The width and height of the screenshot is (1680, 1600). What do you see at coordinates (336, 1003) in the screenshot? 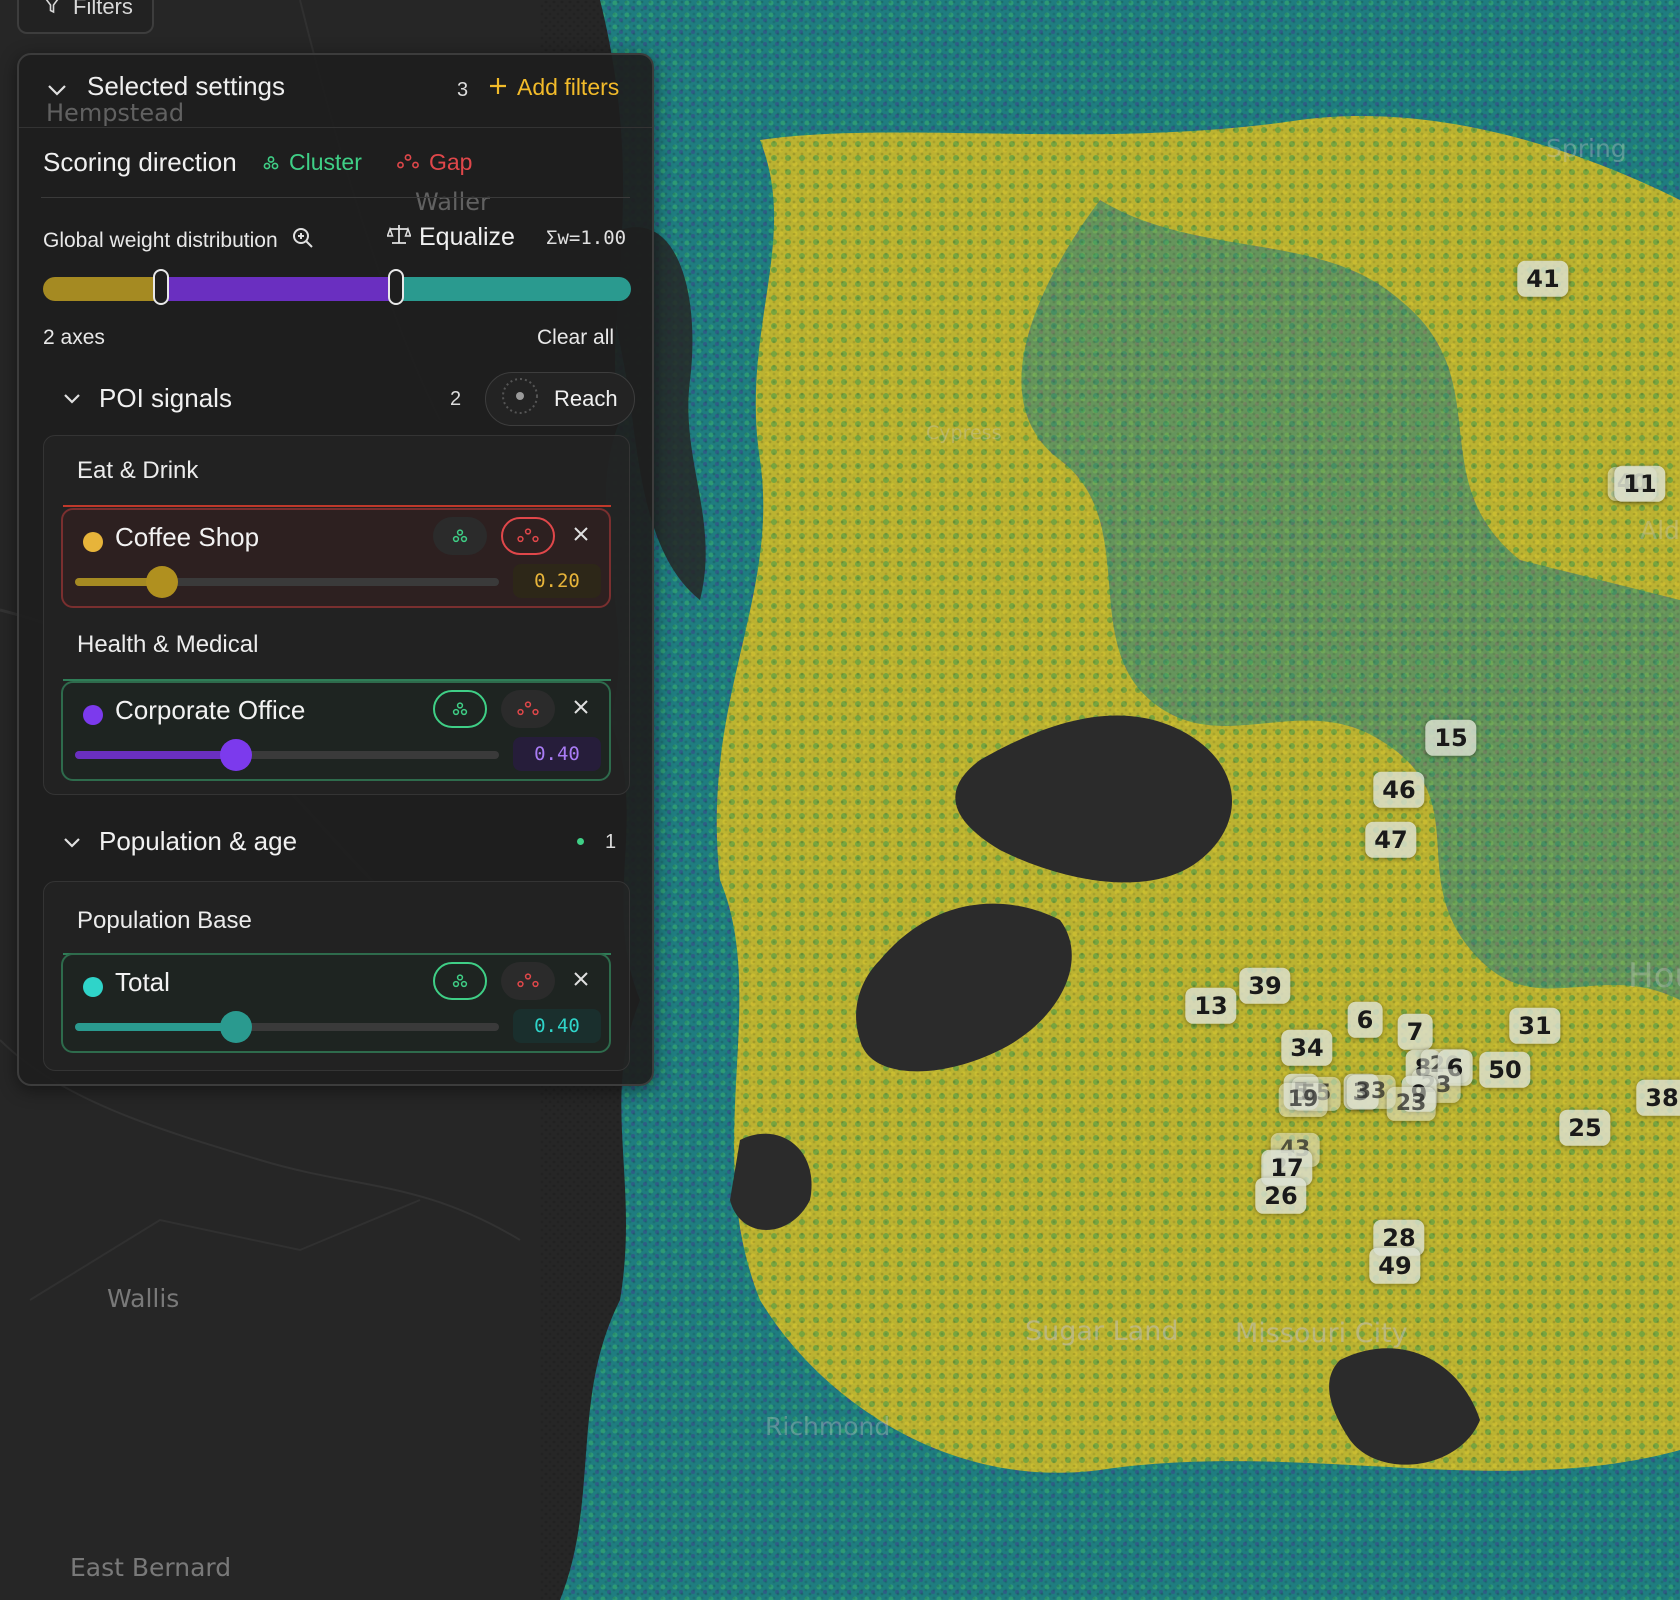
I see `signal-card-total: Total 0.40` at bounding box center [336, 1003].